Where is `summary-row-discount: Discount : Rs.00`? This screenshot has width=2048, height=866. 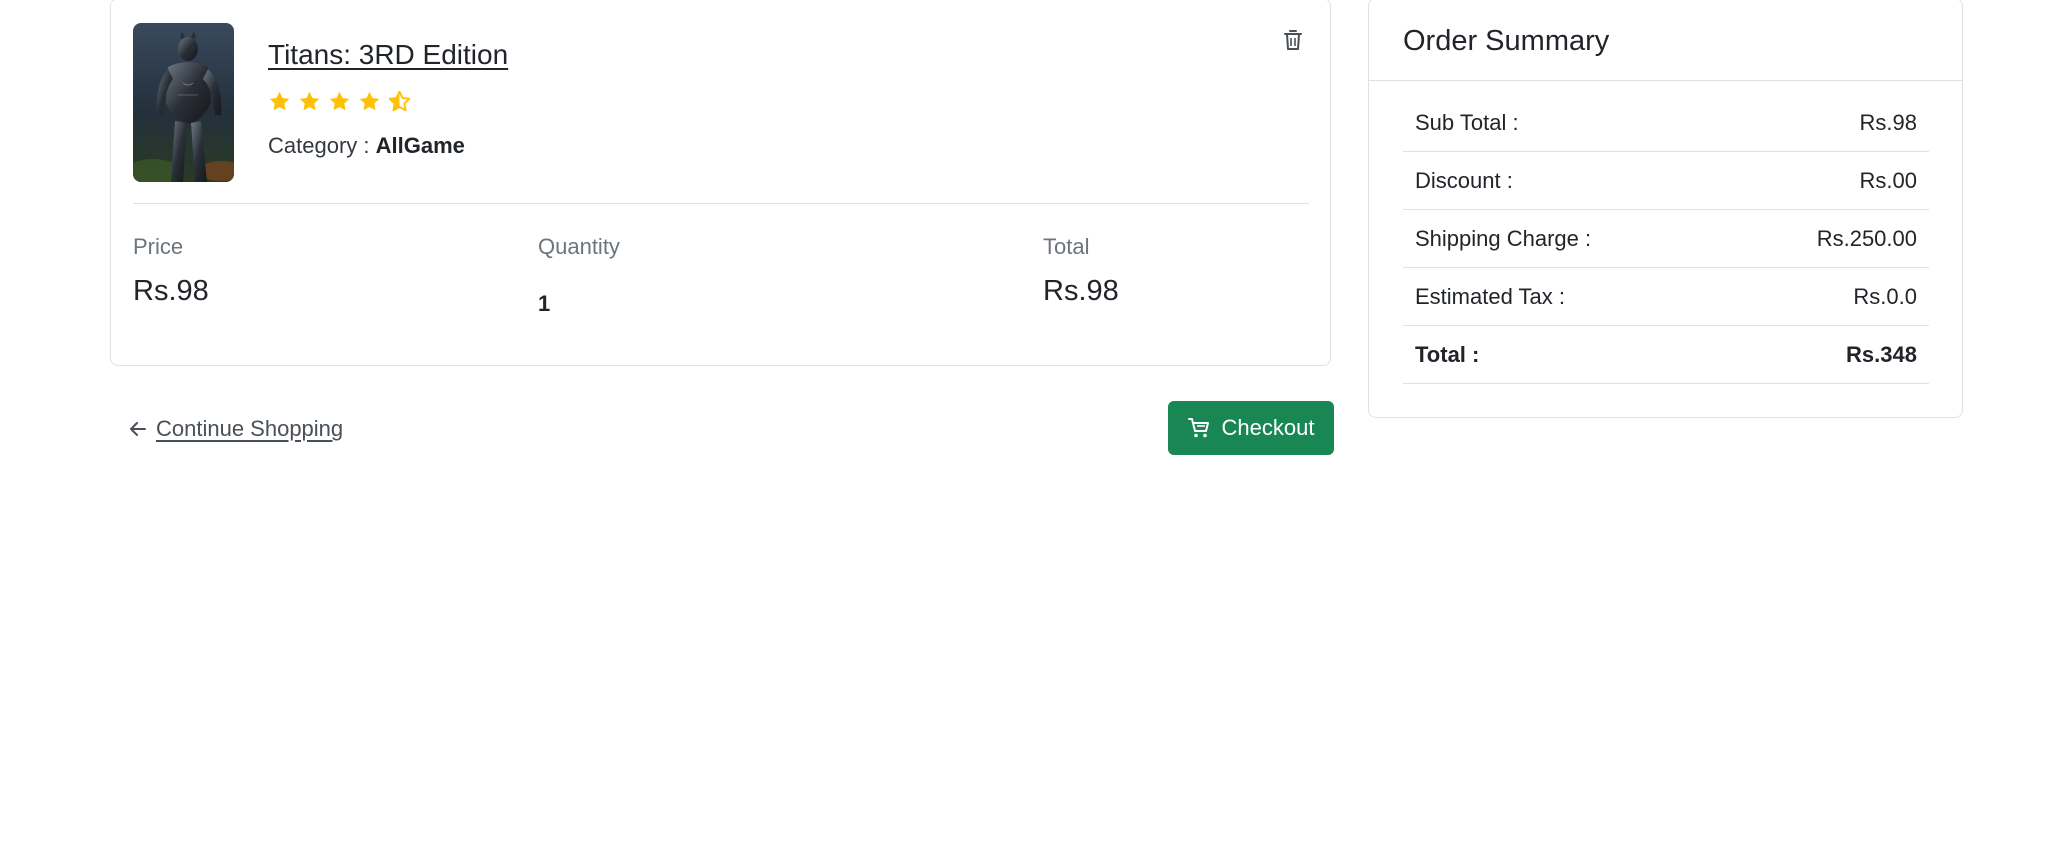 summary-row-discount: Discount : Rs.00 is located at coordinates (1666, 181).